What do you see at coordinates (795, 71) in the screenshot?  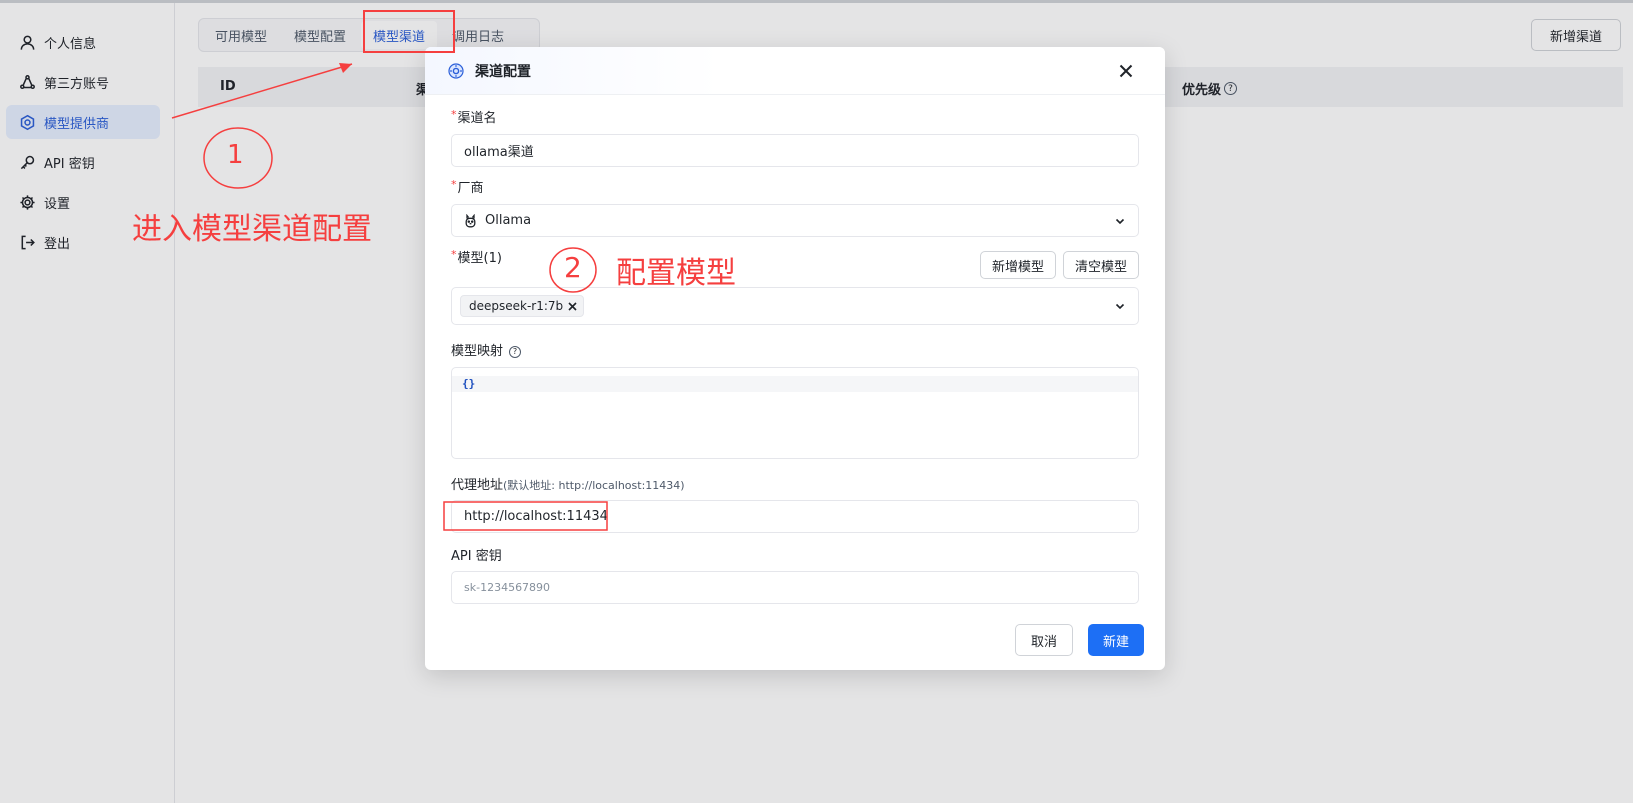 I see `dialog-header: 渠道配置` at bounding box center [795, 71].